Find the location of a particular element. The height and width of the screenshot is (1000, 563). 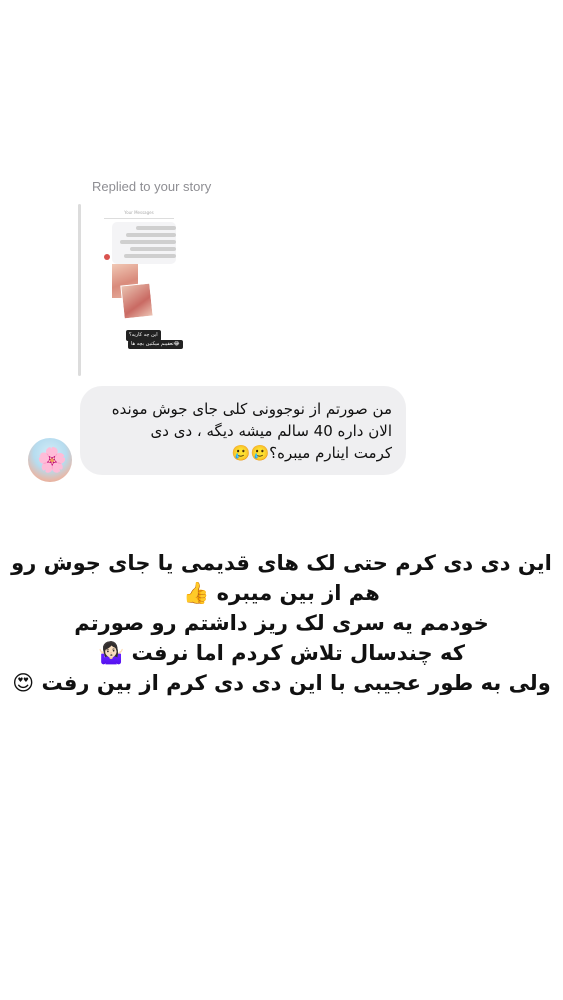

replied-to-story-label: Replied to your story is located at coordinates (152, 186).